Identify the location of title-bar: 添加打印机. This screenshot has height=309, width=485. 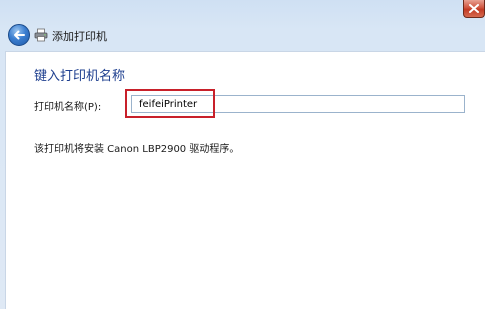
(242, 35).